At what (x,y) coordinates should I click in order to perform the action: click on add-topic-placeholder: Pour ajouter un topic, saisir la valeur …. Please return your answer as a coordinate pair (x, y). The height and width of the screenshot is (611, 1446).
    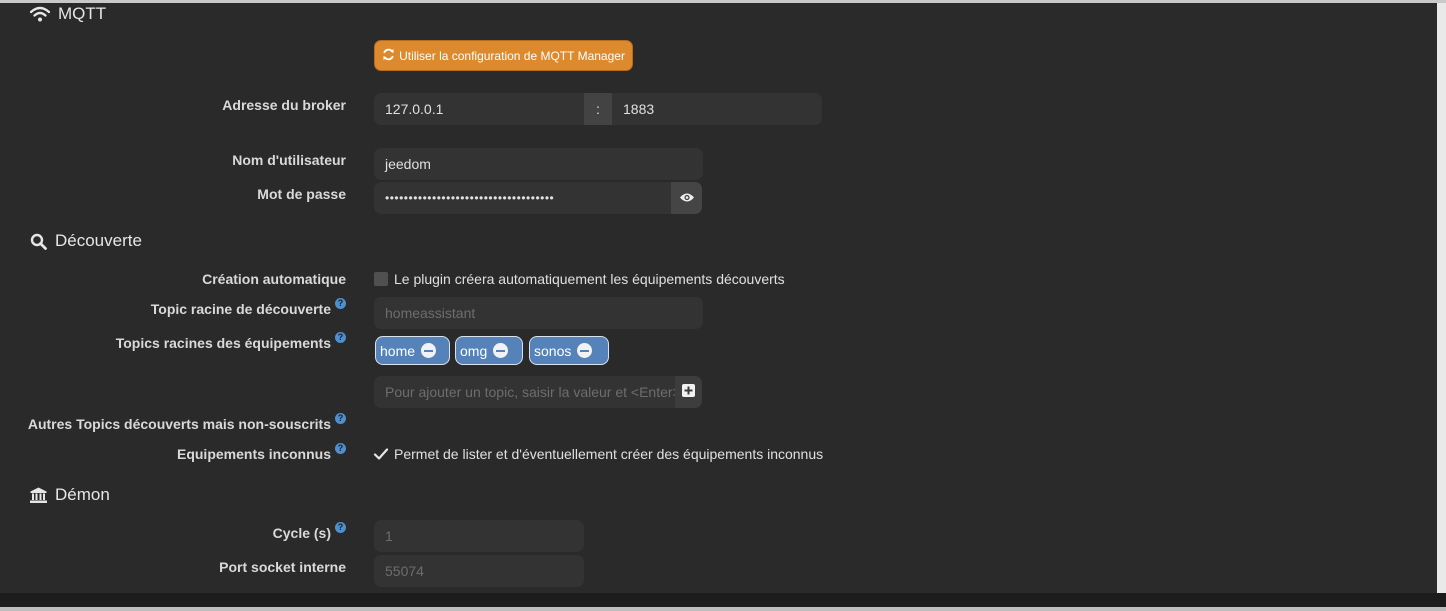
    Looking at the image, I should click on (531, 392).